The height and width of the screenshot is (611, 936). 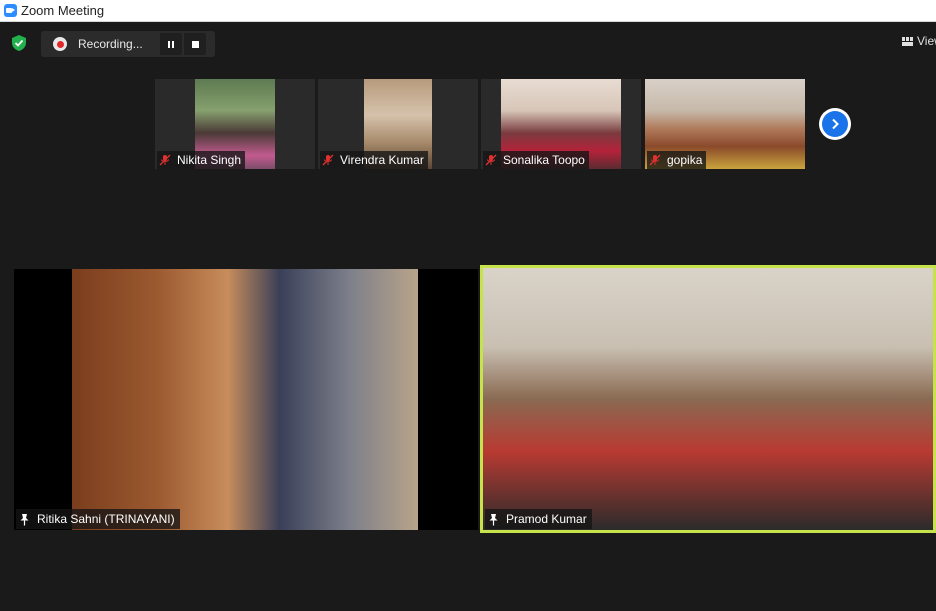 What do you see at coordinates (19, 43) in the screenshot?
I see `shield-check-icon` at bounding box center [19, 43].